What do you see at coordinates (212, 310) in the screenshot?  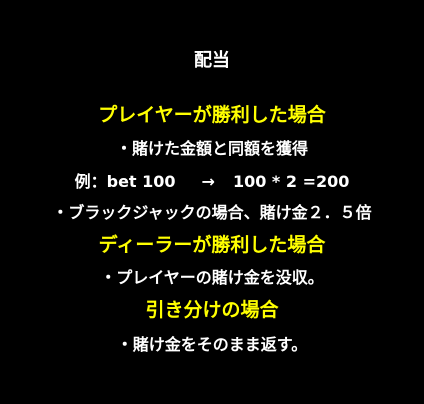 I see `draw-heading: 引き分けの場合` at bounding box center [212, 310].